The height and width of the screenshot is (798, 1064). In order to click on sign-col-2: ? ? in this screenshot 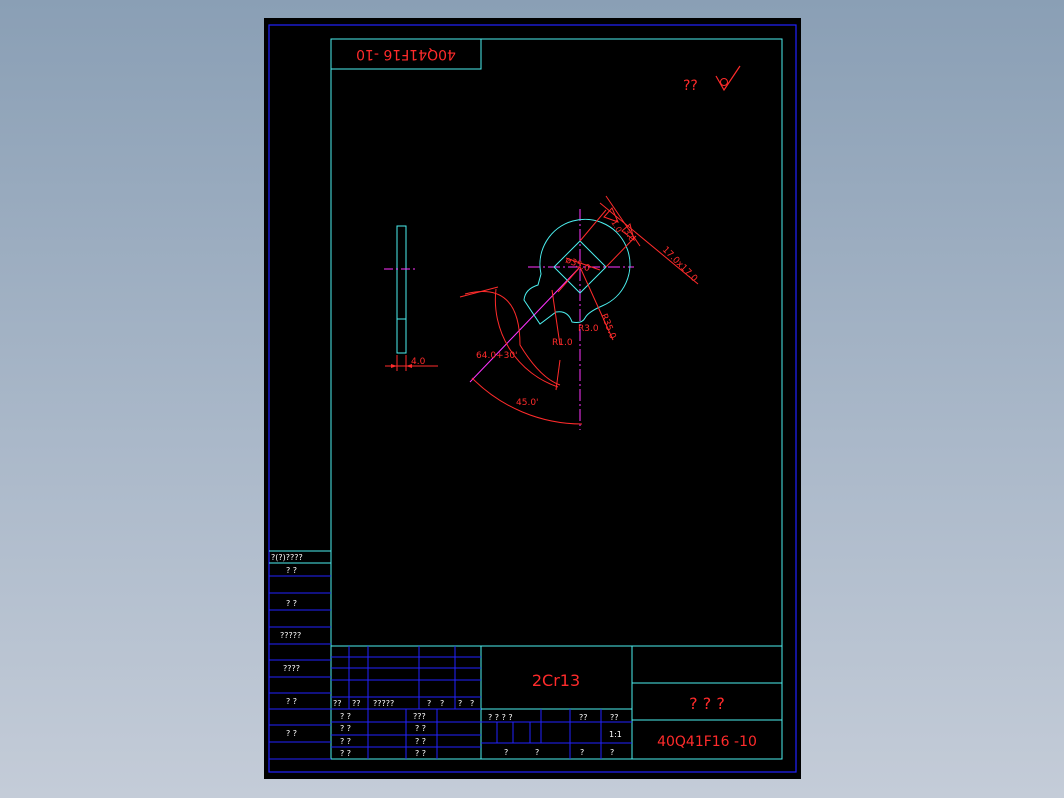, I will do `click(420, 728)`.